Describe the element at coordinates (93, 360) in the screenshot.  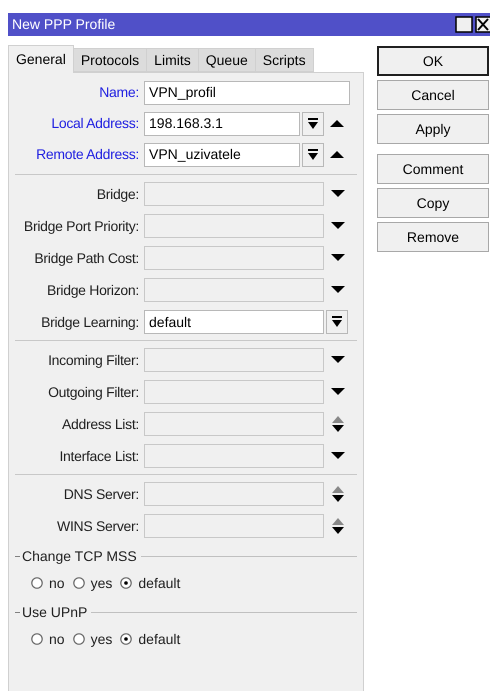
I see `field-label: Incoming Filter:` at that location.